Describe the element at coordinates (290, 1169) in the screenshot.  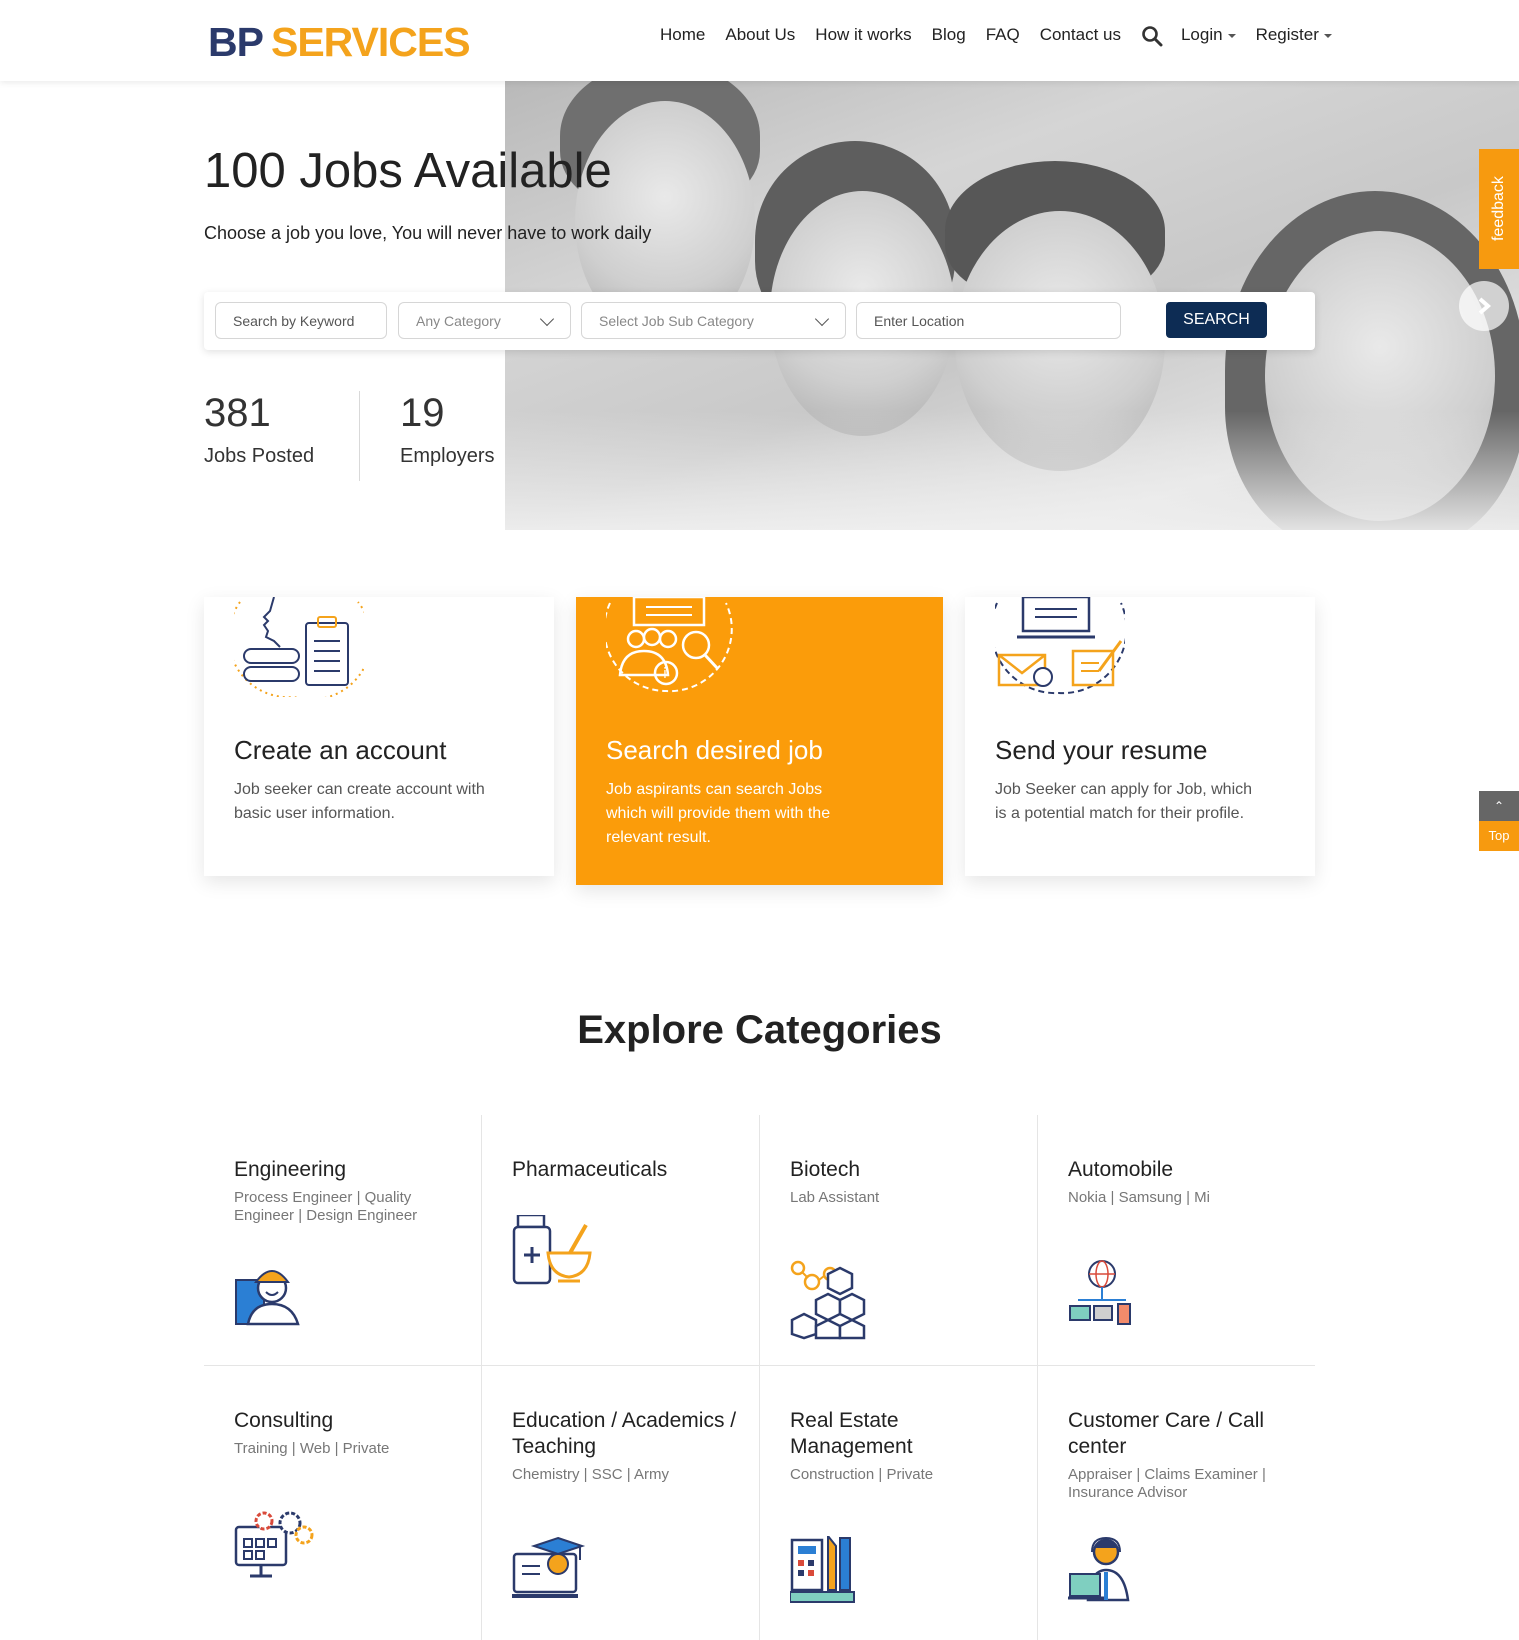
I see `category-name: Engineering` at that location.